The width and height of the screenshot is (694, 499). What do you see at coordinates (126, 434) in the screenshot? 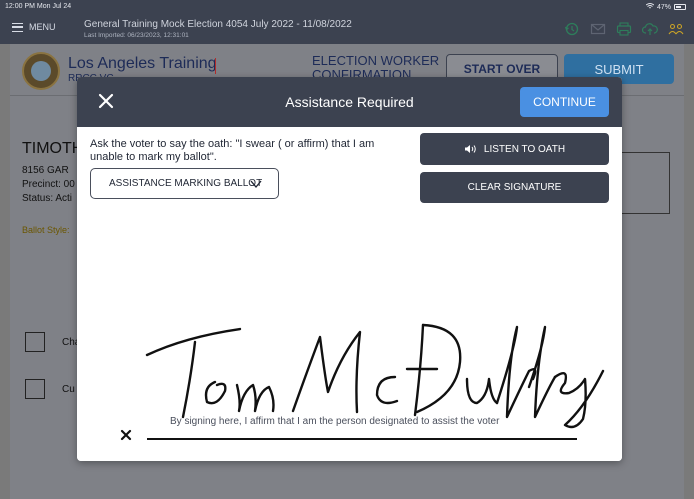
I see `signature-x-icon` at bounding box center [126, 434].